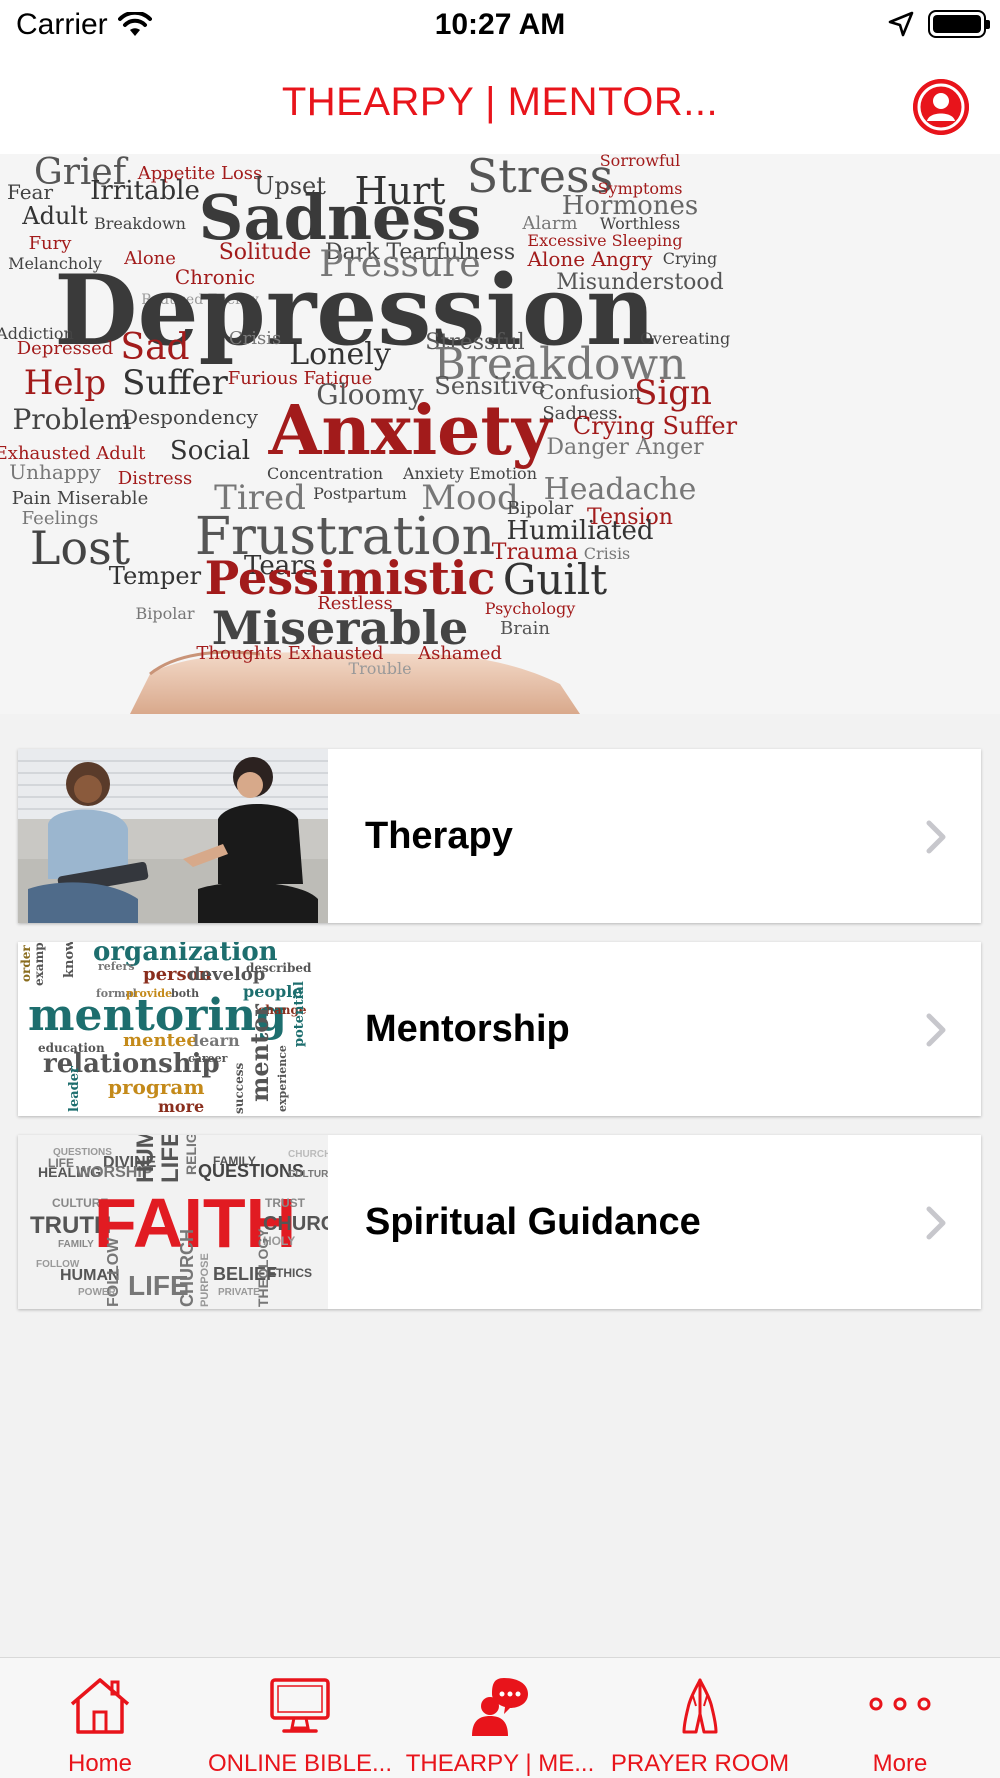 The height and width of the screenshot is (1778, 1000). I want to click on svg-text: Sorrowful, so click(640, 162).